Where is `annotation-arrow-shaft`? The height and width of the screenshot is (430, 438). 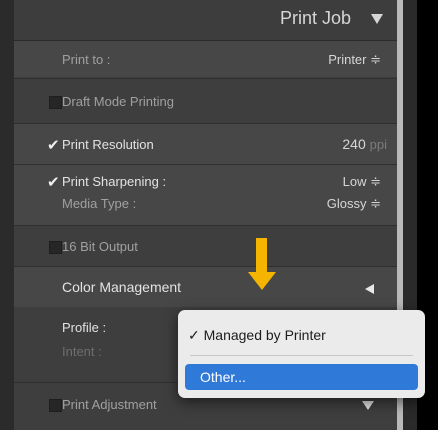 annotation-arrow-shaft is located at coordinates (261, 256).